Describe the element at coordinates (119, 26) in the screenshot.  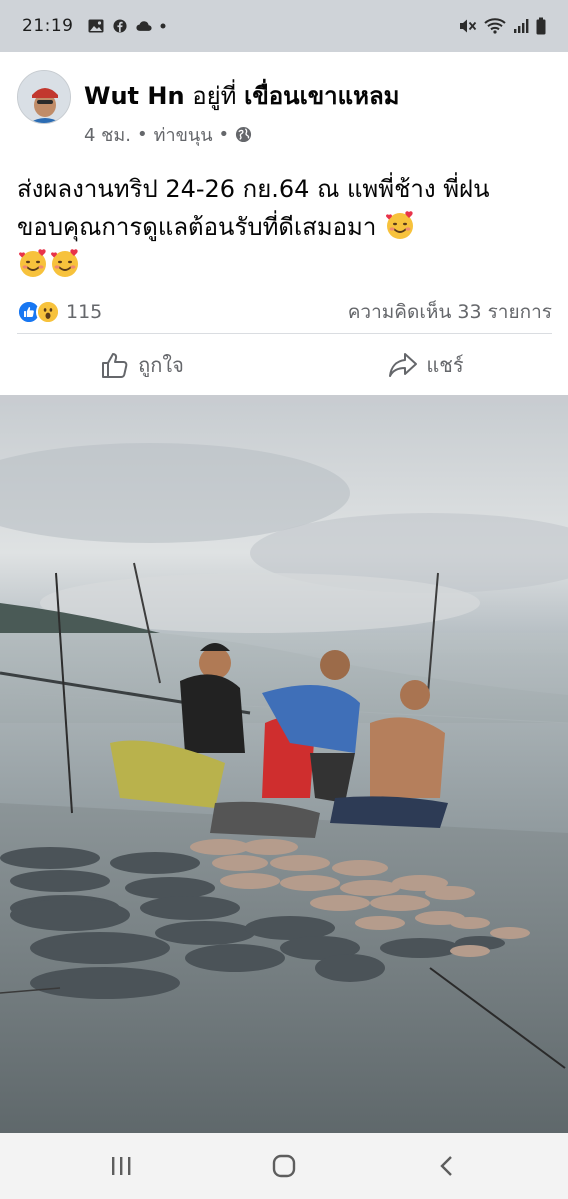
I see `facebook-icon` at that location.